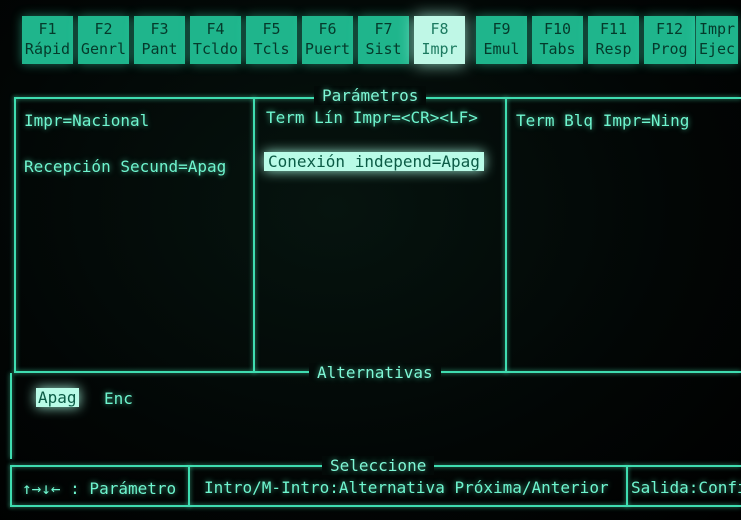 The image size is (741, 520). I want to click on fkey-key: F10, so click(557, 29).